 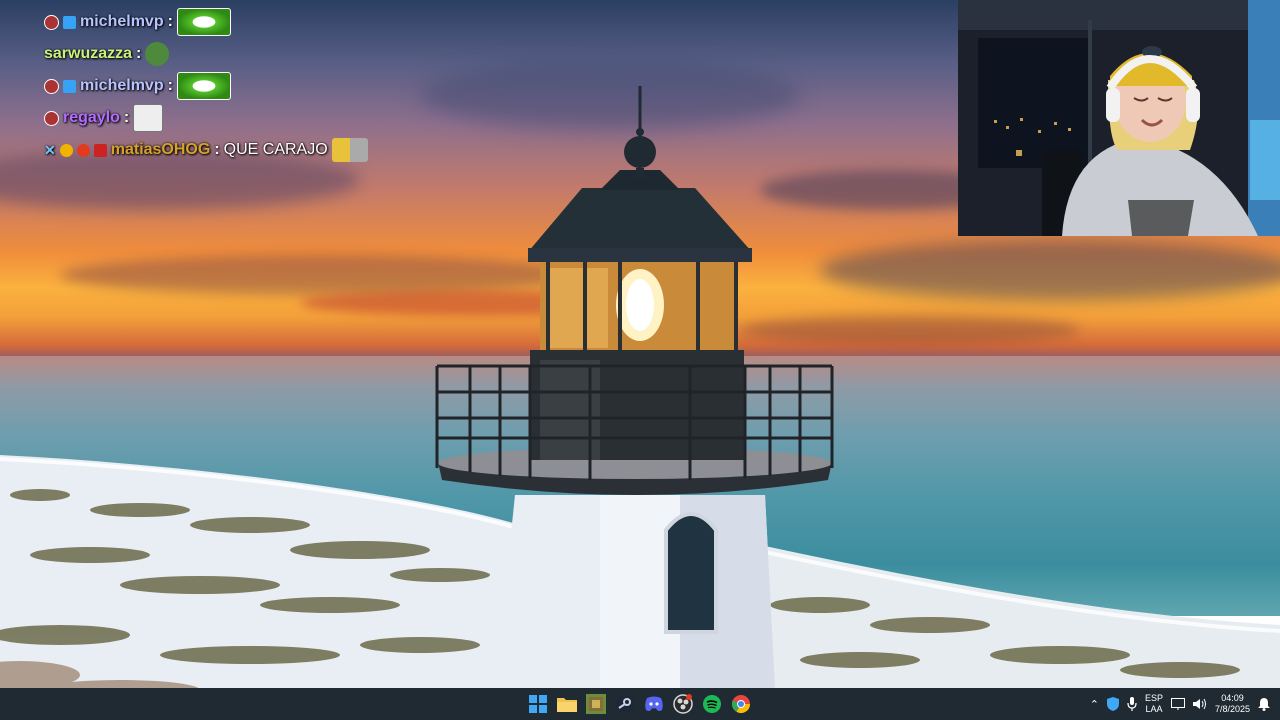 What do you see at coordinates (66, 150) in the screenshot?
I see `gold-badge-icon` at bounding box center [66, 150].